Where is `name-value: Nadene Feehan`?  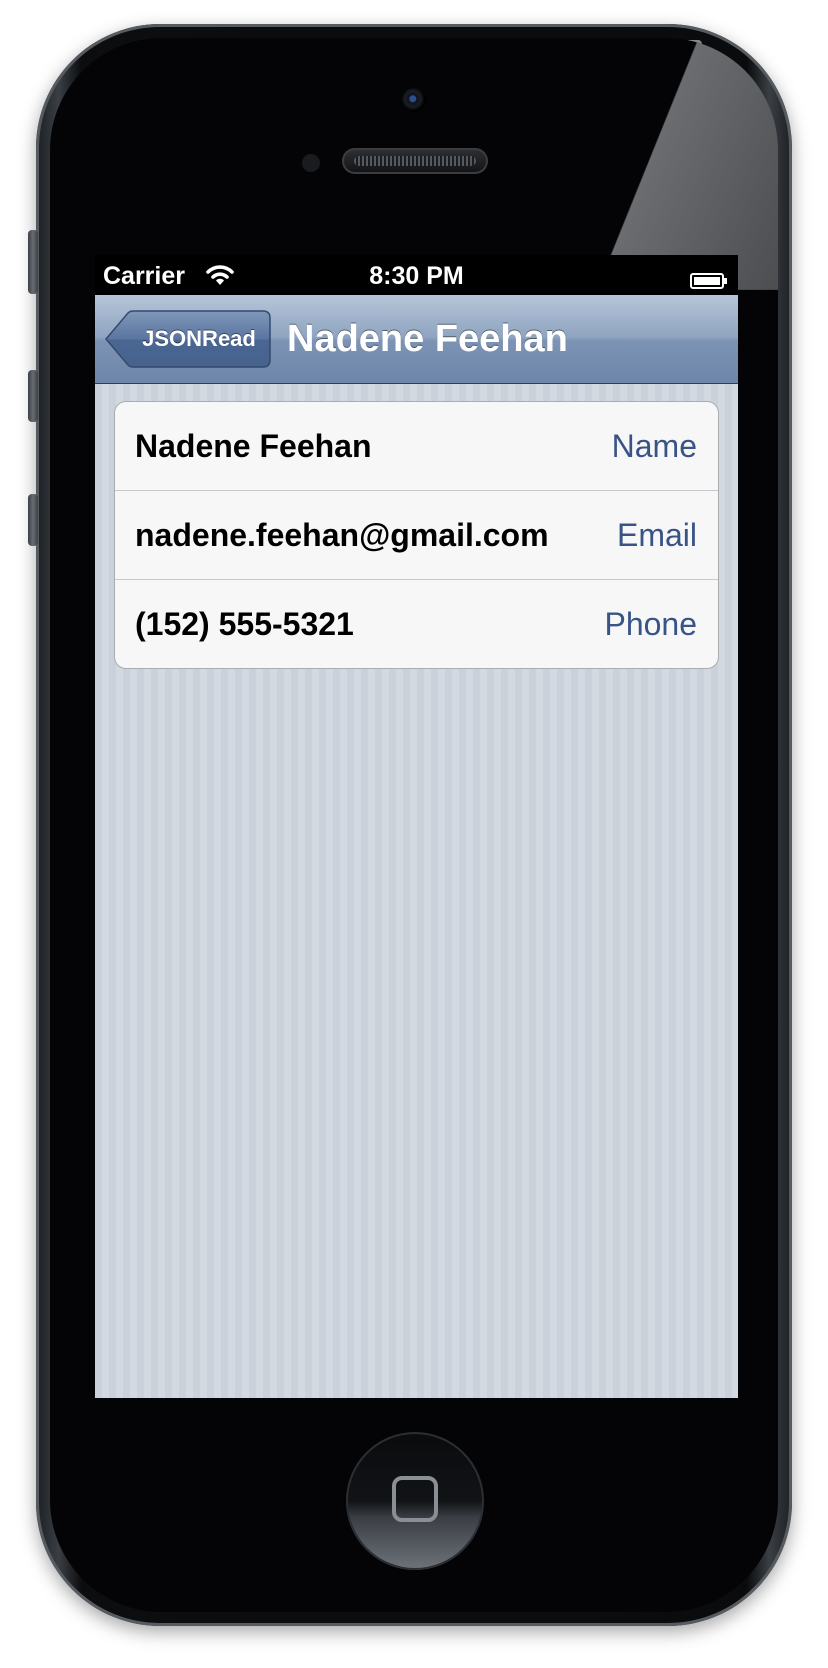 name-value: Nadene Feehan is located at coordinates (253, 446).